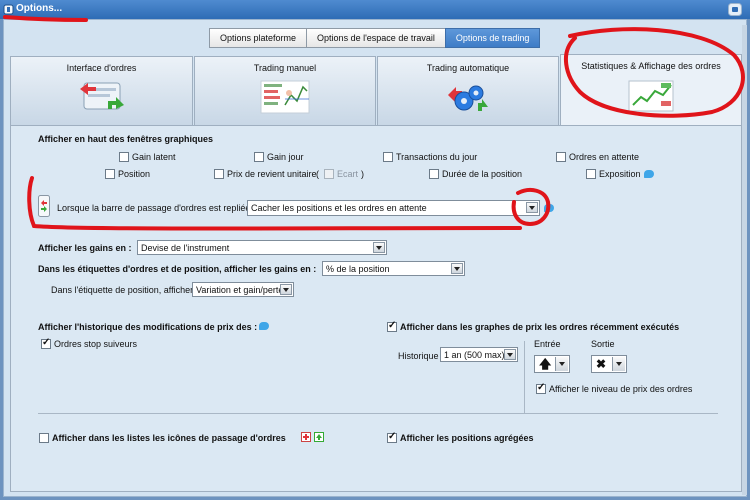 The image size is (750, 500). I want to click on duree-position-label: Durée de la position, so click(482, 174).